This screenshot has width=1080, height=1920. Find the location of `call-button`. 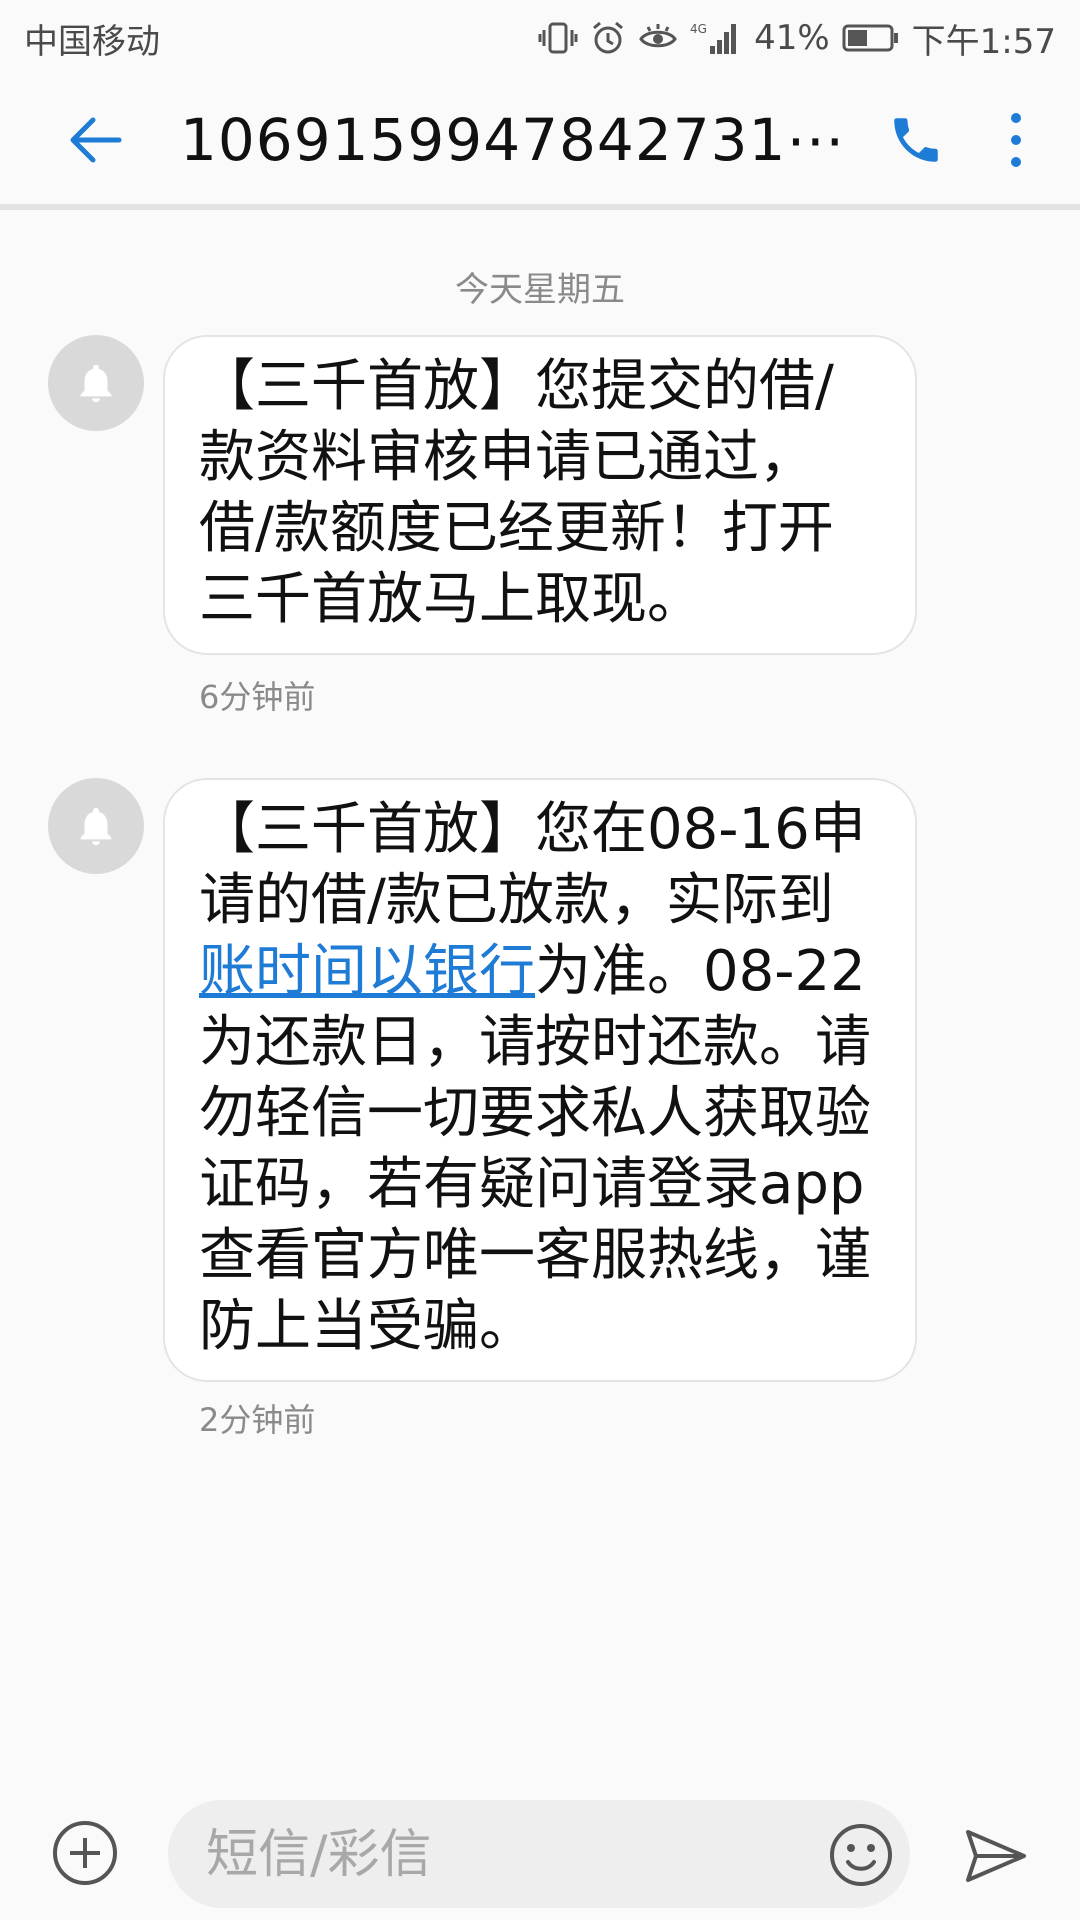

call-button is located at coordinates (916, 140).